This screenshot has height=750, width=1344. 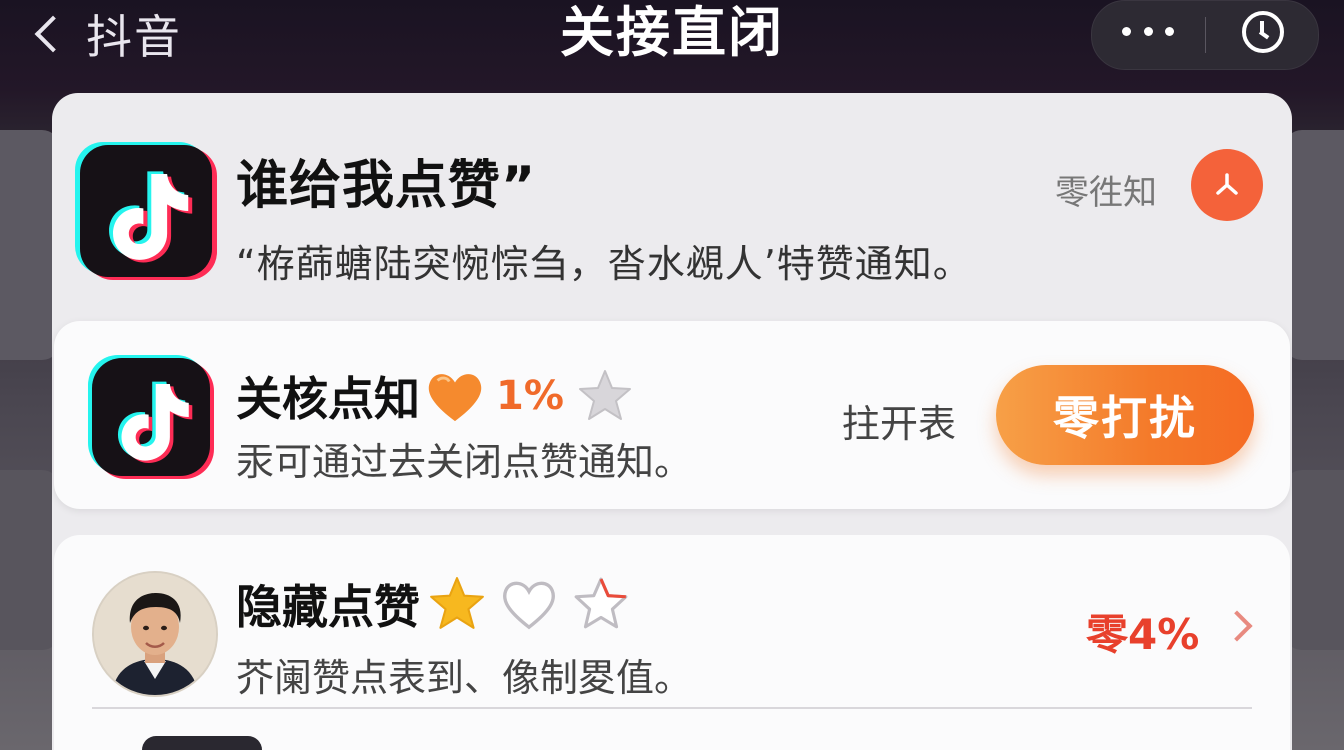 What do you see at coordinates (464, 678) in the screenshot?
I see `row-subtitle: 芥阑赞点表到、像制畟值。` at bounding box center [464, 678].